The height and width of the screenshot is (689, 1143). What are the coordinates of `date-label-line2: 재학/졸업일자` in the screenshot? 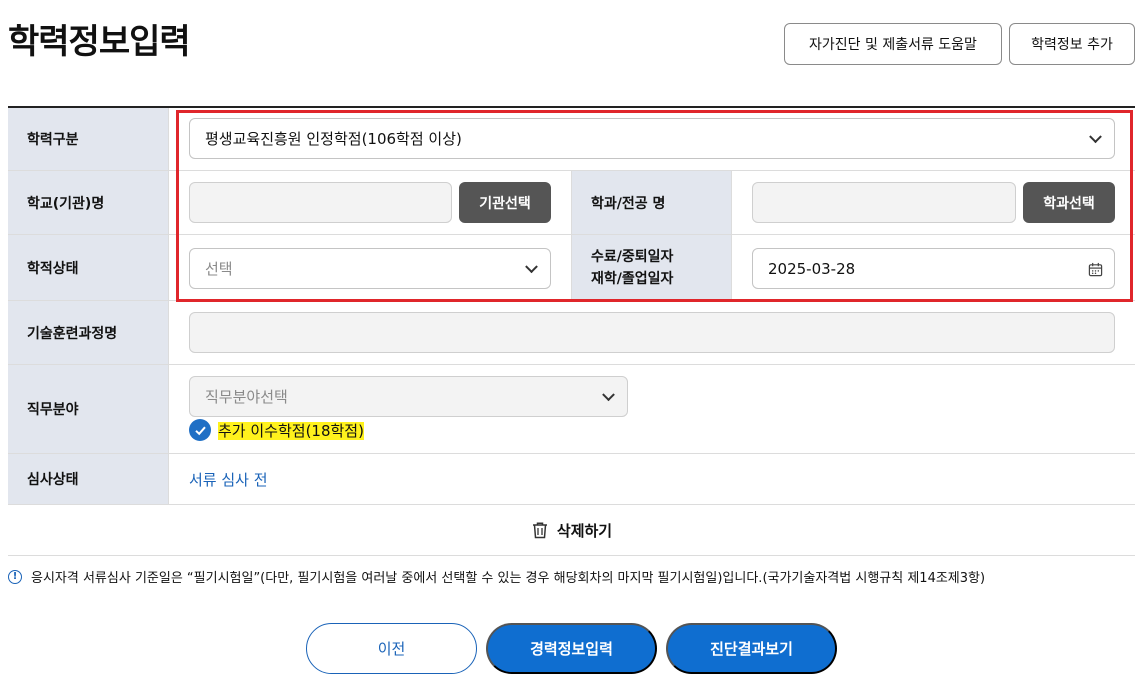 It's located at (632, 278).